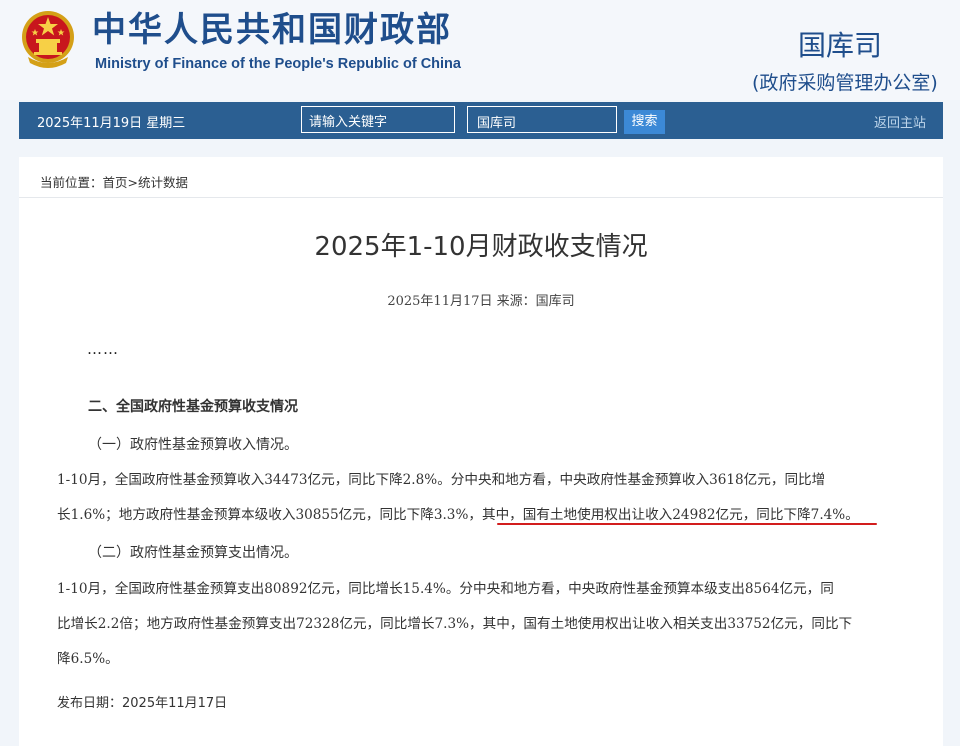 The height and width of the screenshot is (746, 960). I want to click on search-placeholder: 请输入关键字, so click(348, 122).